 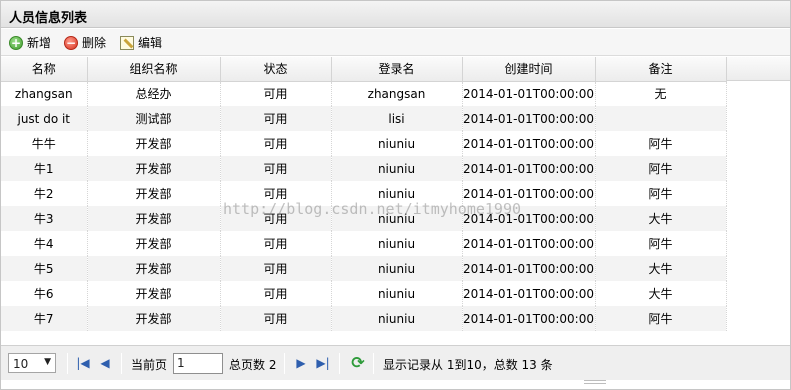 I want to click on cell-name: 牛4, so click(x=44, y=243).